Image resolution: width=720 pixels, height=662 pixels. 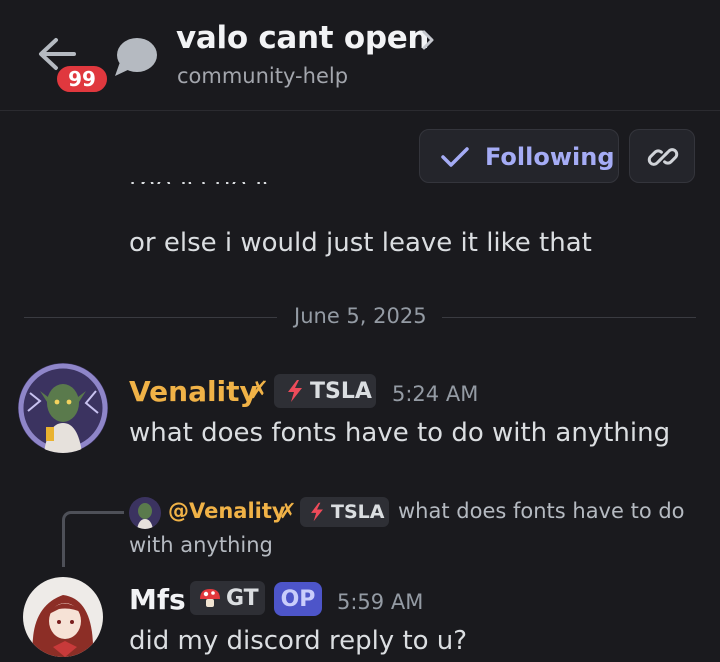 What do you see at coordinates (298, 641) in the screenshot?
I see `message-text: did my discord reply to u?` at bounding box center [298, 641].